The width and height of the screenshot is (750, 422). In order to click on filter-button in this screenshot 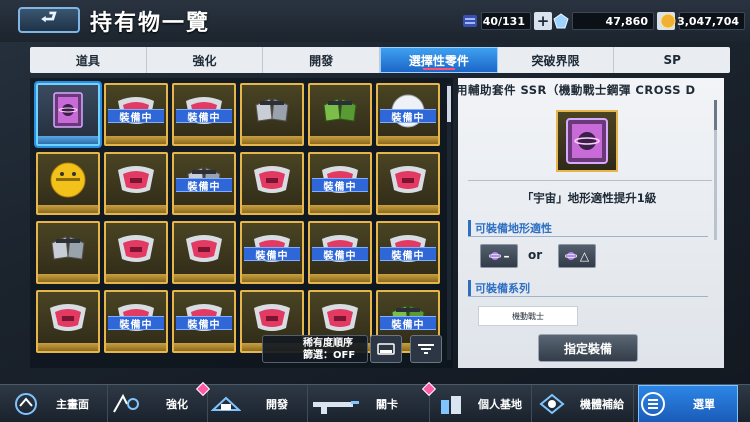, I will do `click(426, 349)`.